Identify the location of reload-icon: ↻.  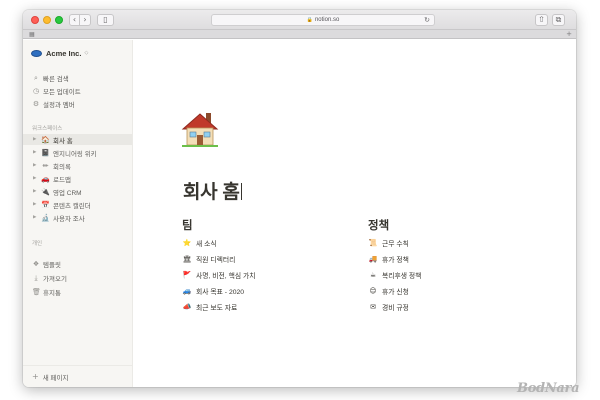
(427, 20).